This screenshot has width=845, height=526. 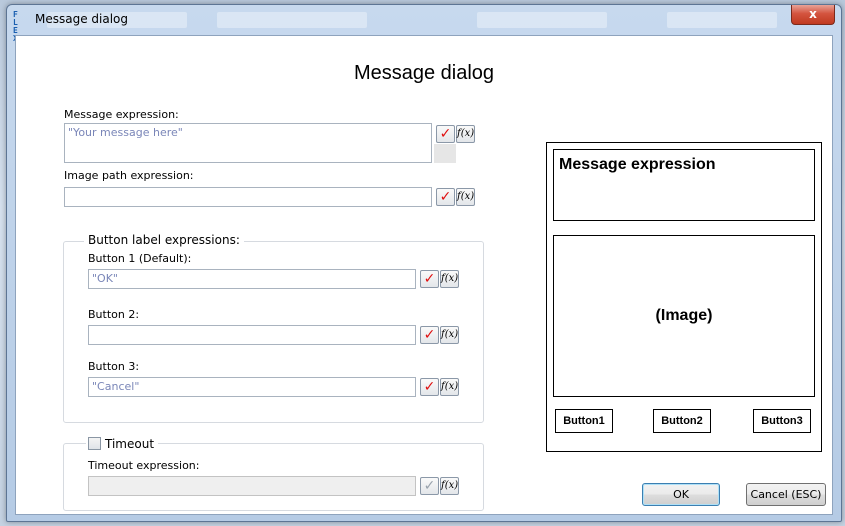 What do you see at coordinates (82, 19) in the screenshot?
I see `window-title: Message dialog` at bounding box center [82, 19].